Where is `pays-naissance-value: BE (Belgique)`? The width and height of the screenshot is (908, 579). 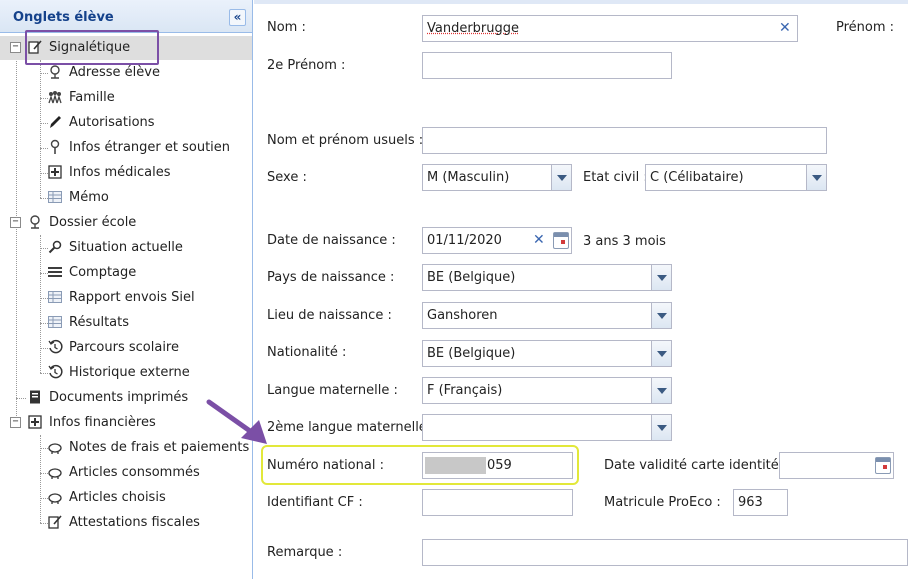 pays-naissance-value: BE (Belgique) is located at coordinates (471, 277).